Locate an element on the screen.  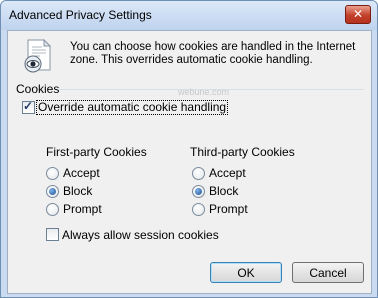
session-cookies-label: Always allow session cookies is located at coordinates (140, 235).